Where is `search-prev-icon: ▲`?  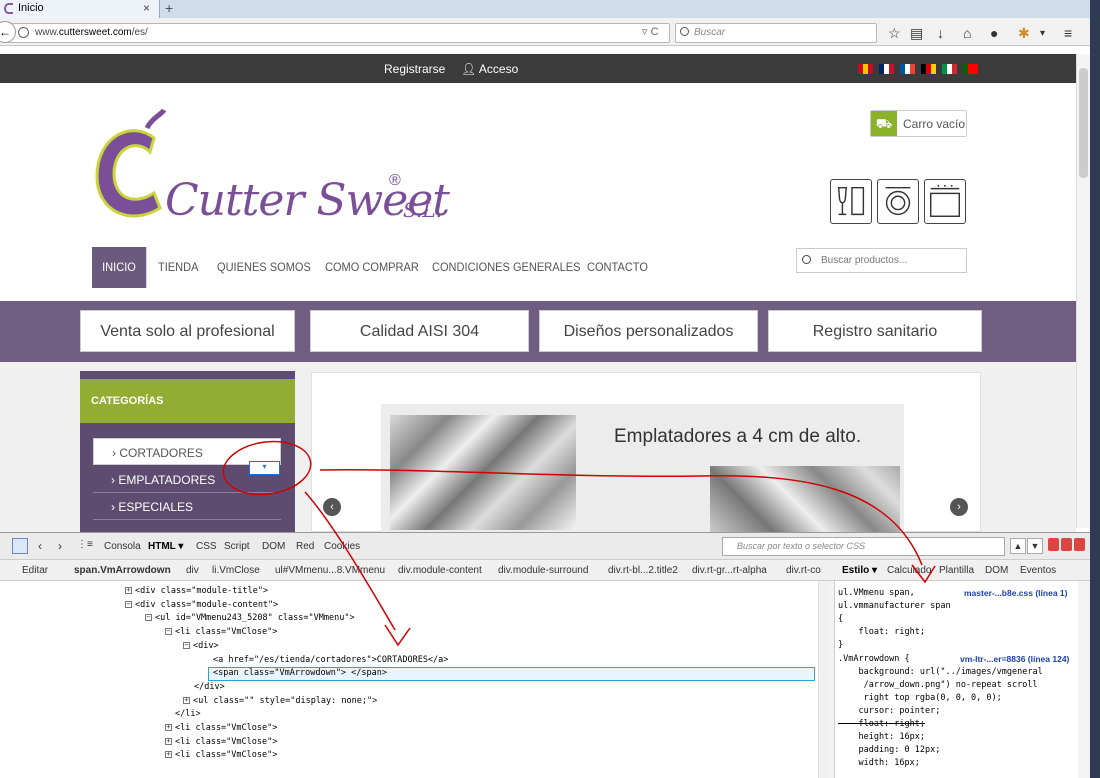 search-prev-icon: ▲ is located at coordinates (1018, 546).